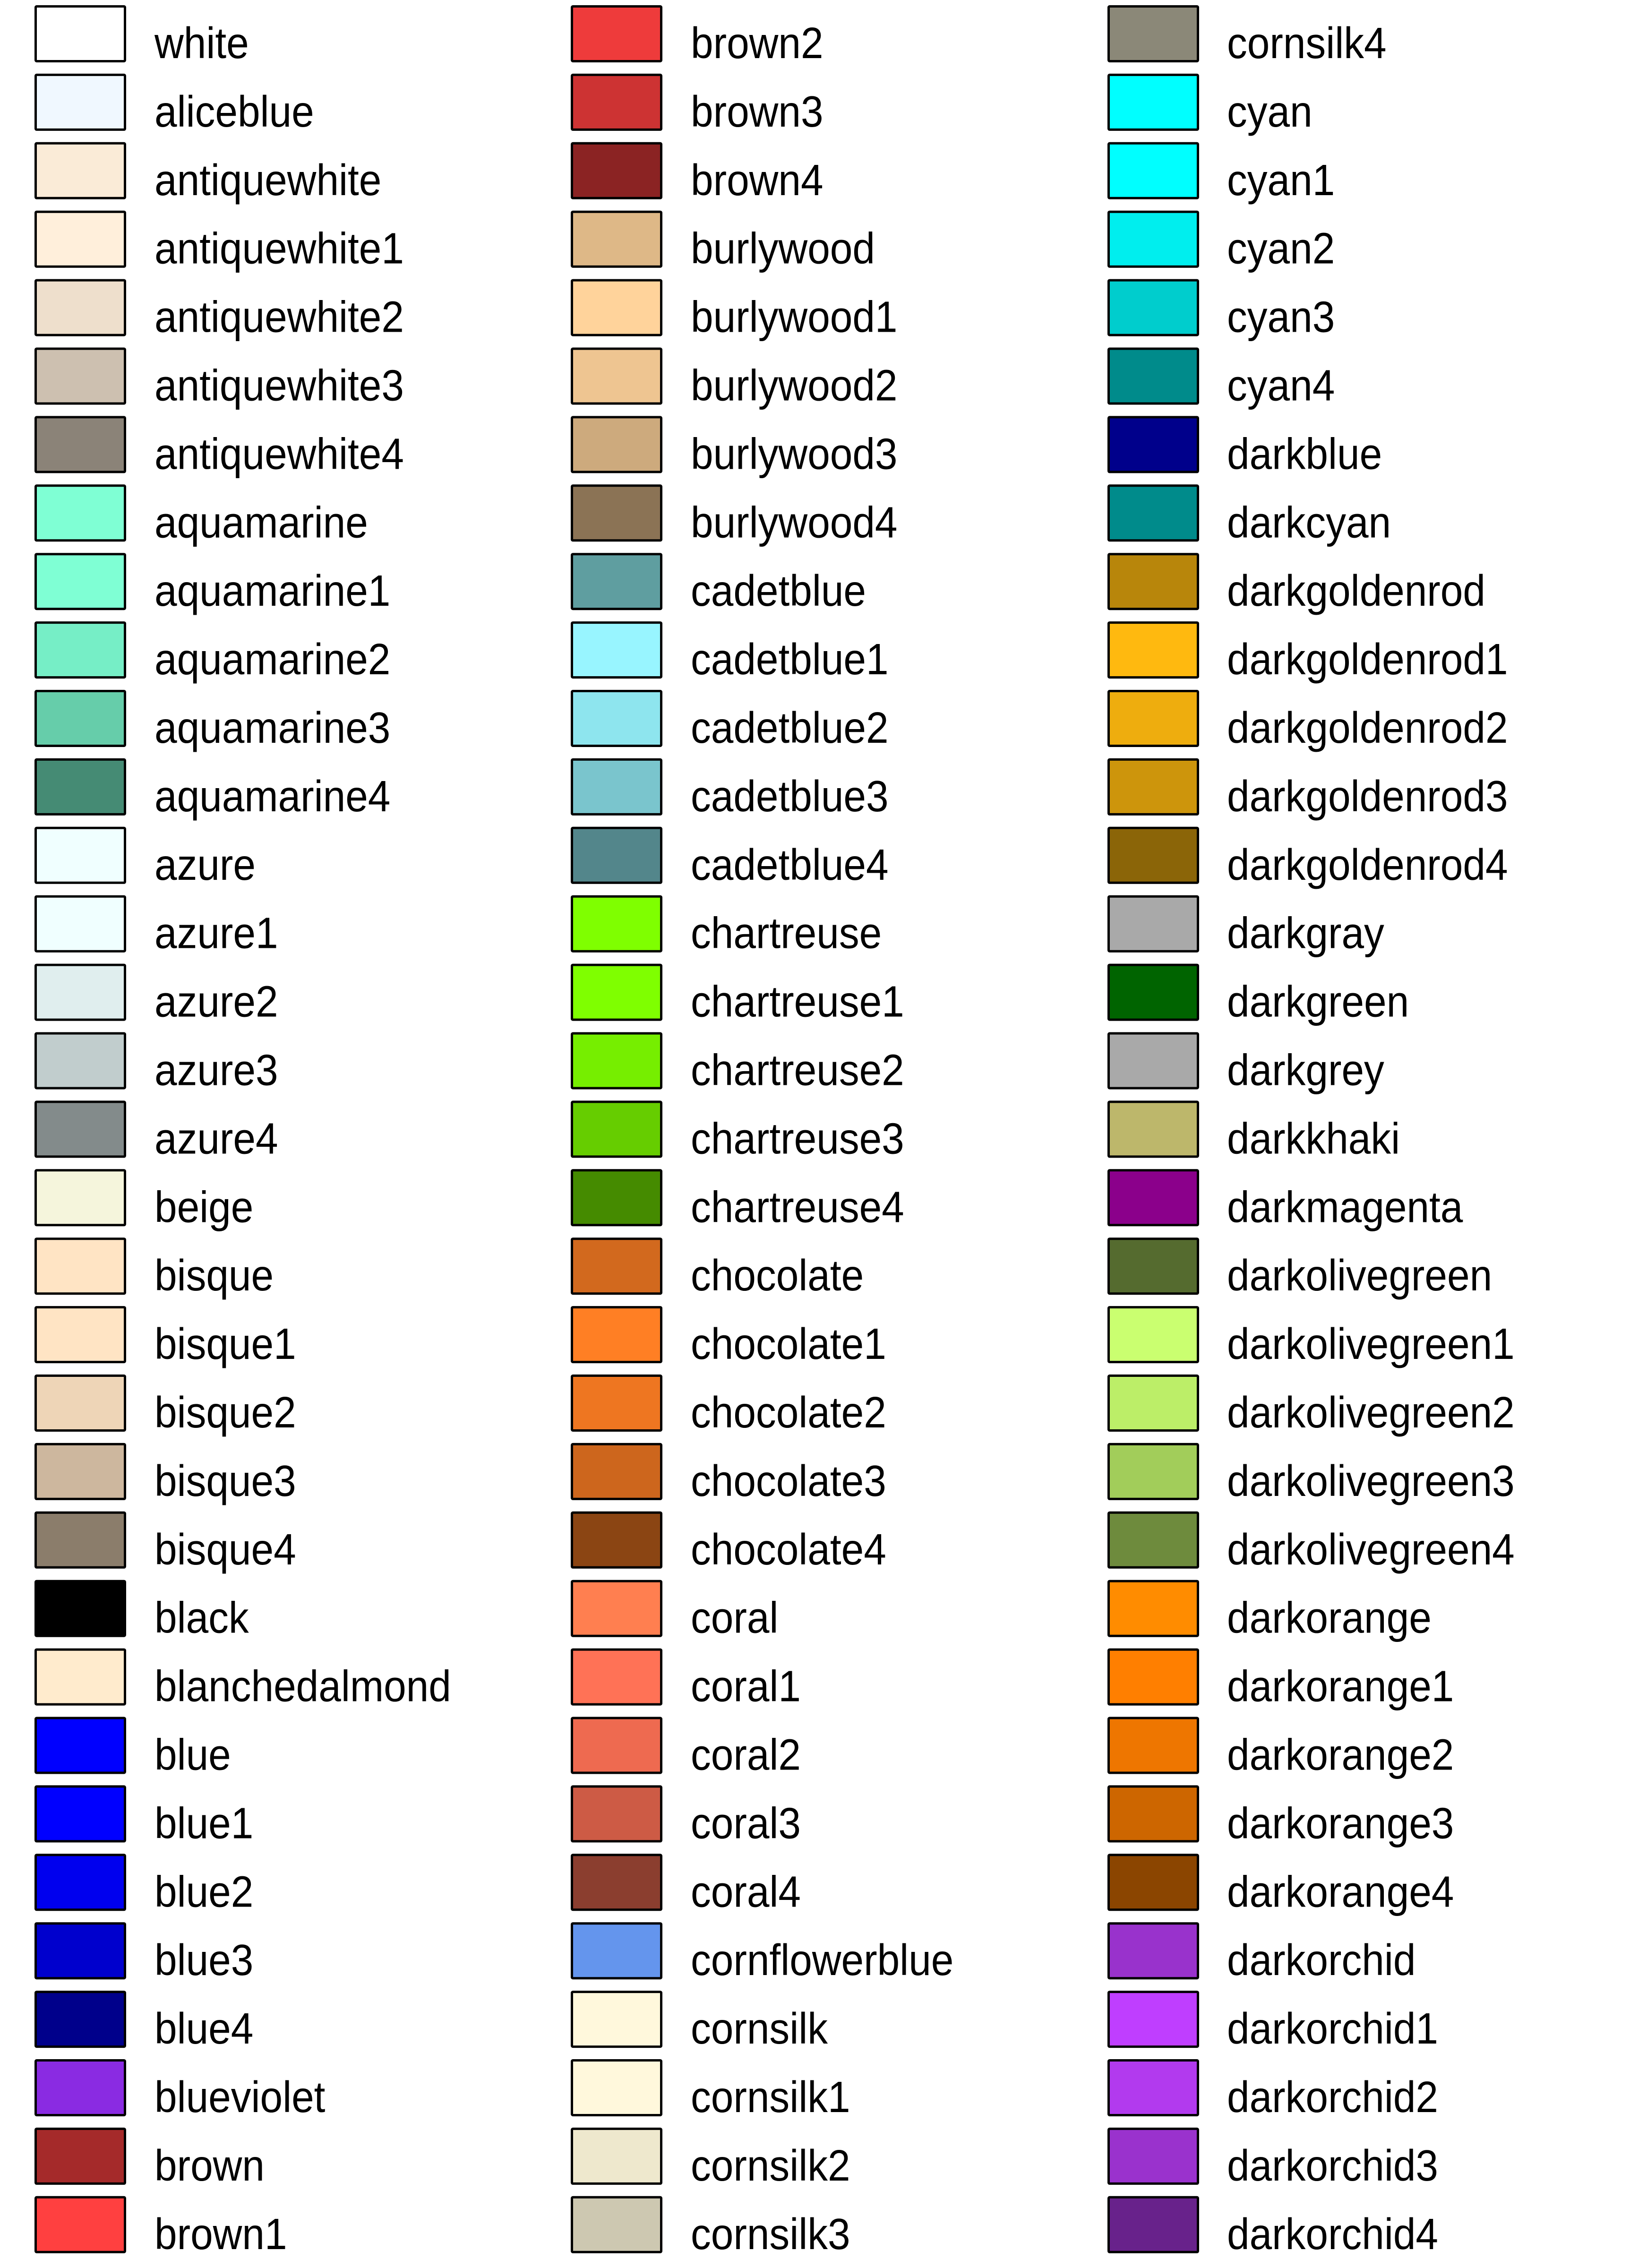 This screenshot has width=1630, height=2268. Describe the element at coordinates (735, 378) in the screenshot. I see `swatch-entry-burlywood2: burlywood2` at that location.